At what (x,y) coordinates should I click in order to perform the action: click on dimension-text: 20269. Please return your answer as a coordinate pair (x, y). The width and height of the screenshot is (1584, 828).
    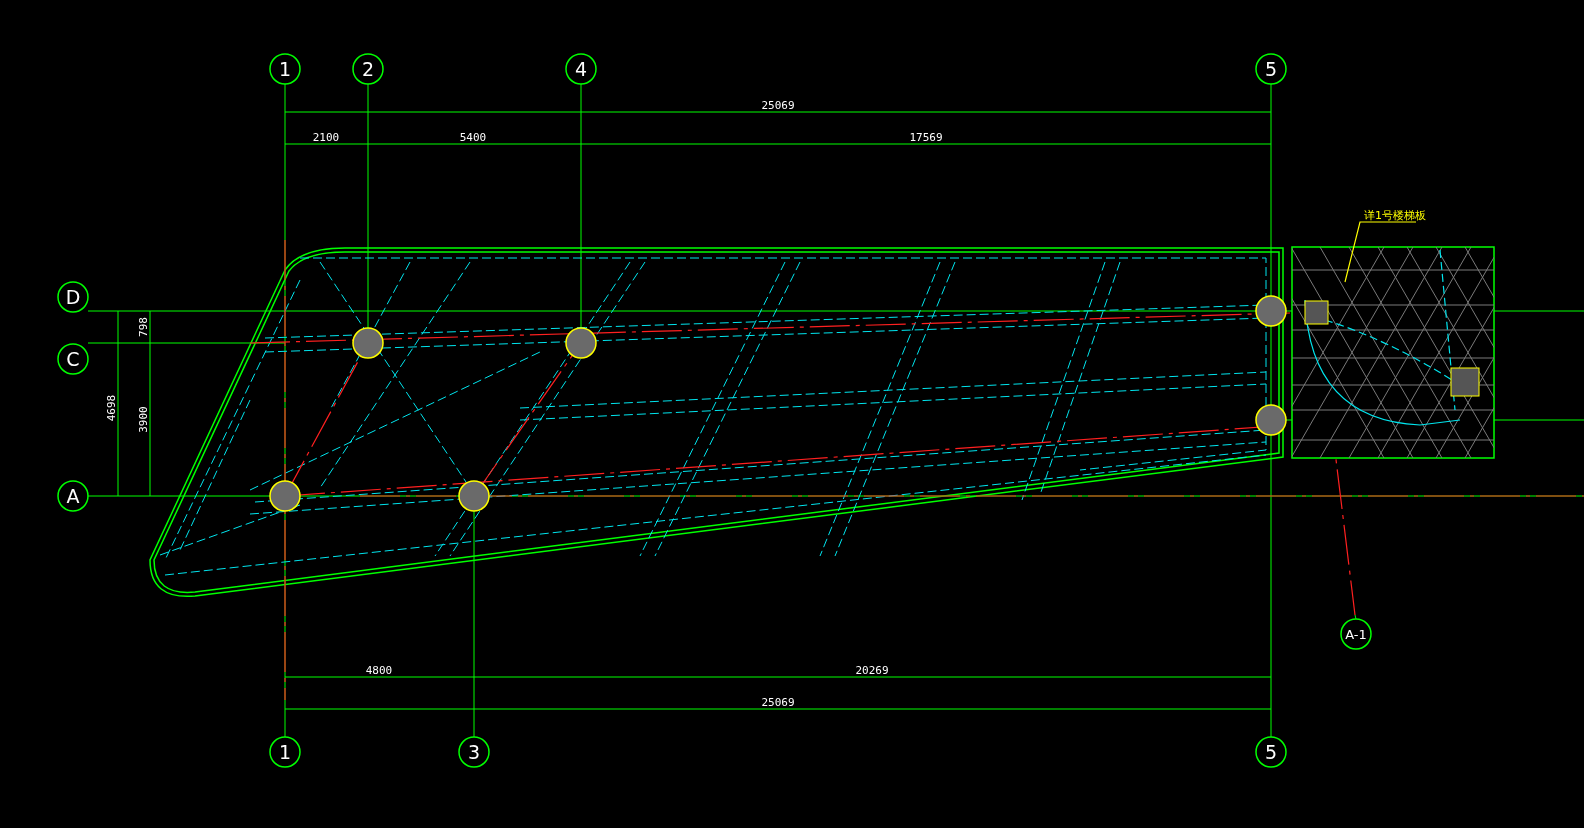
    Looking at the image, I should click on (872, 670).